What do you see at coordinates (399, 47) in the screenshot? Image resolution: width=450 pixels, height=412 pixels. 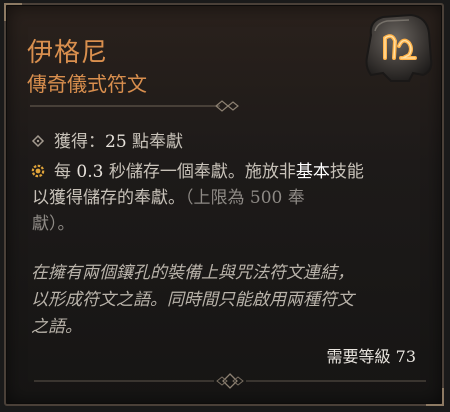 I see `rune-glyph-icon` at bounding box center [399, 47].